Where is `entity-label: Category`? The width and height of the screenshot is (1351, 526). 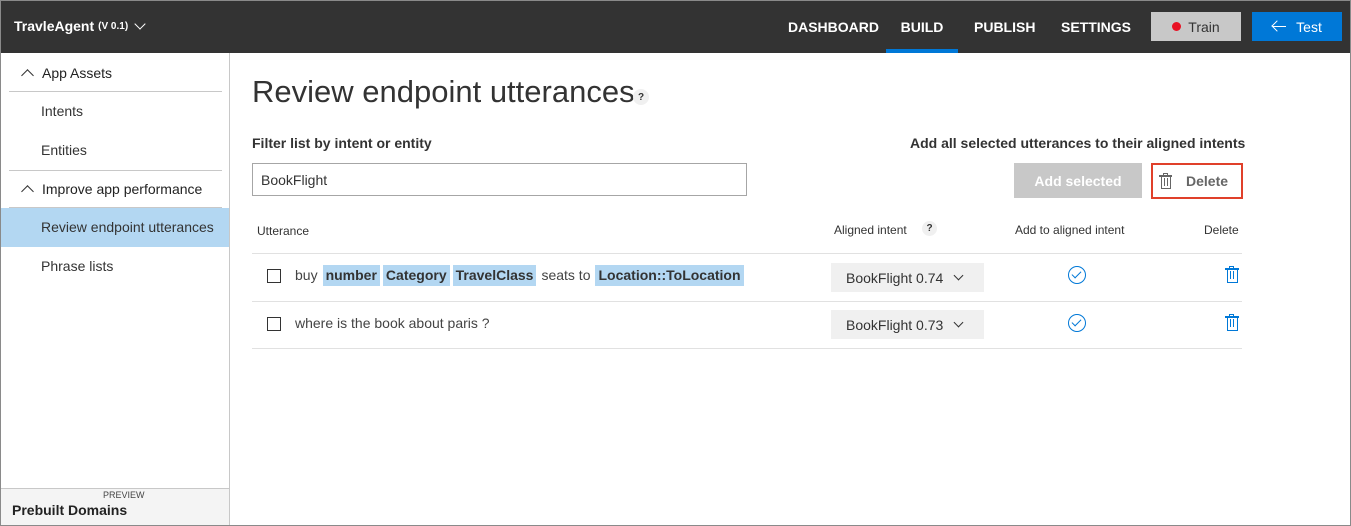
entity-label: Category is located at coordinates (416, 275).